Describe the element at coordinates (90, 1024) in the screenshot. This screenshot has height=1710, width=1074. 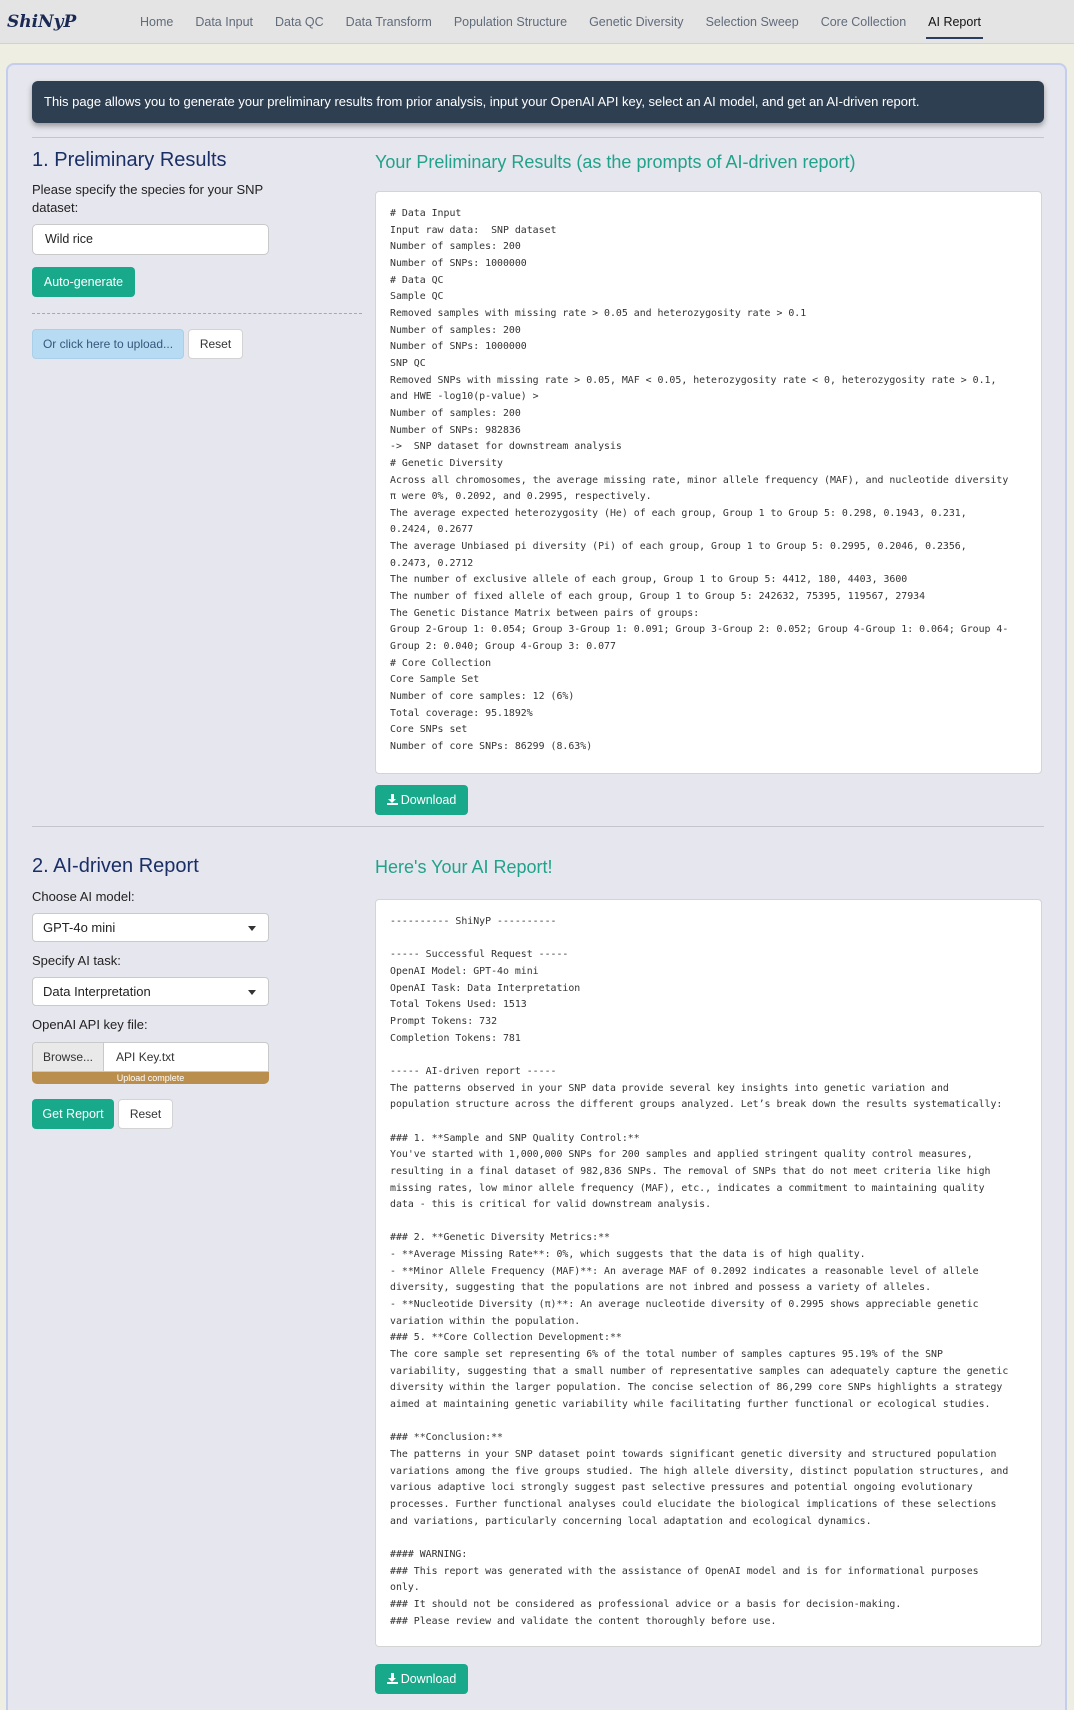
I see `api-key-label: OpenAI API key file:` at that location.